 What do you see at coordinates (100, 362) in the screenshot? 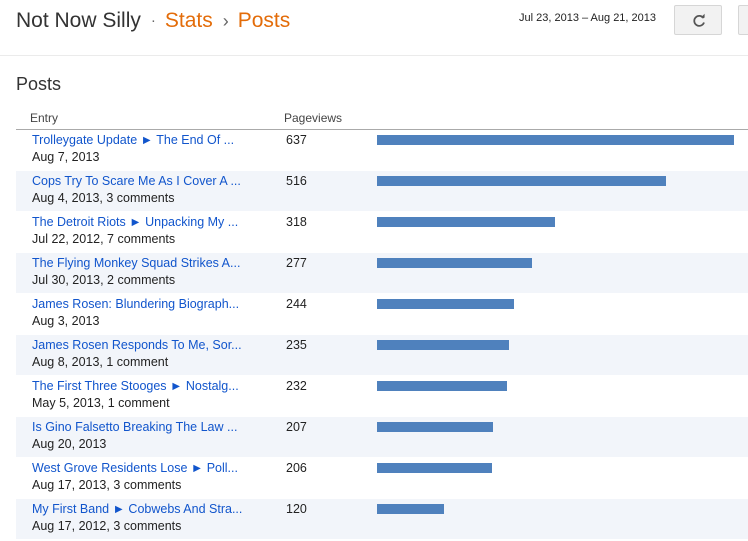
I see `post-meta: Aug 8, 2013, 1 comment` at bounding box center [100, 362].